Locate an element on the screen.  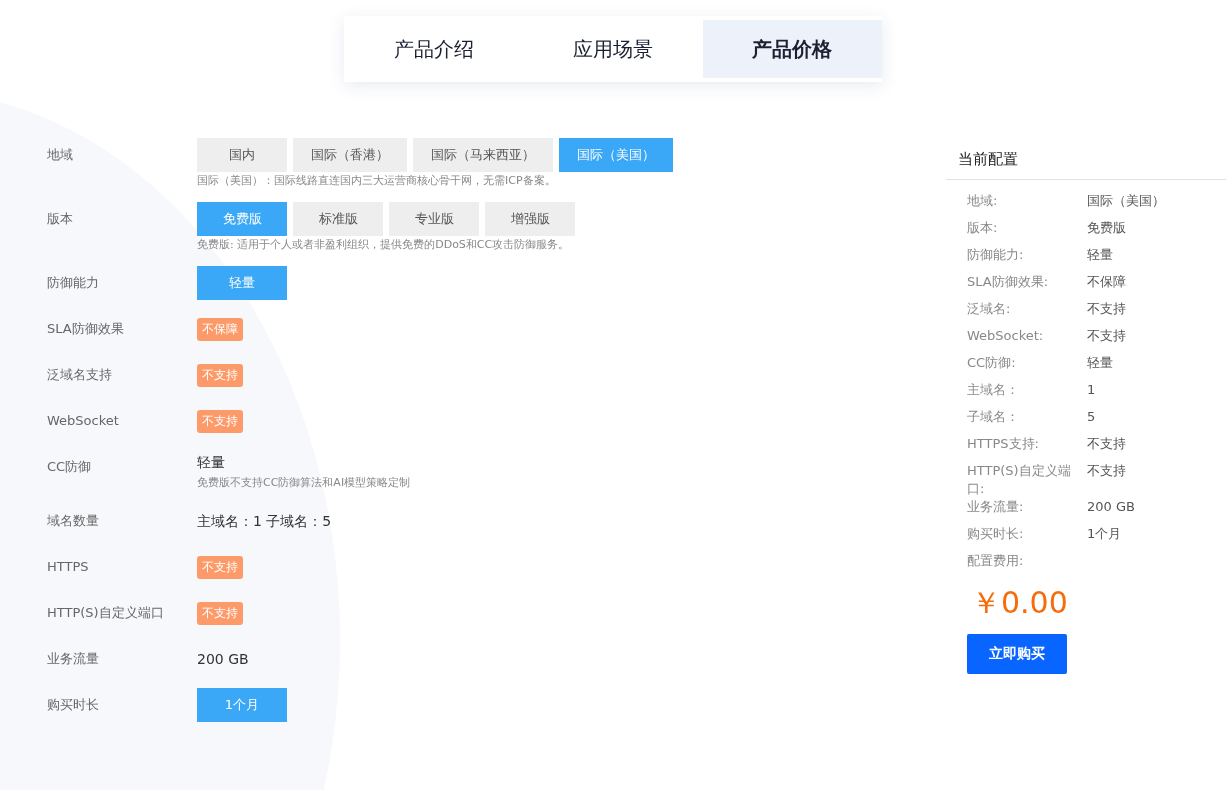
summary-label: 子域名： is located at coordinates (993, 417).